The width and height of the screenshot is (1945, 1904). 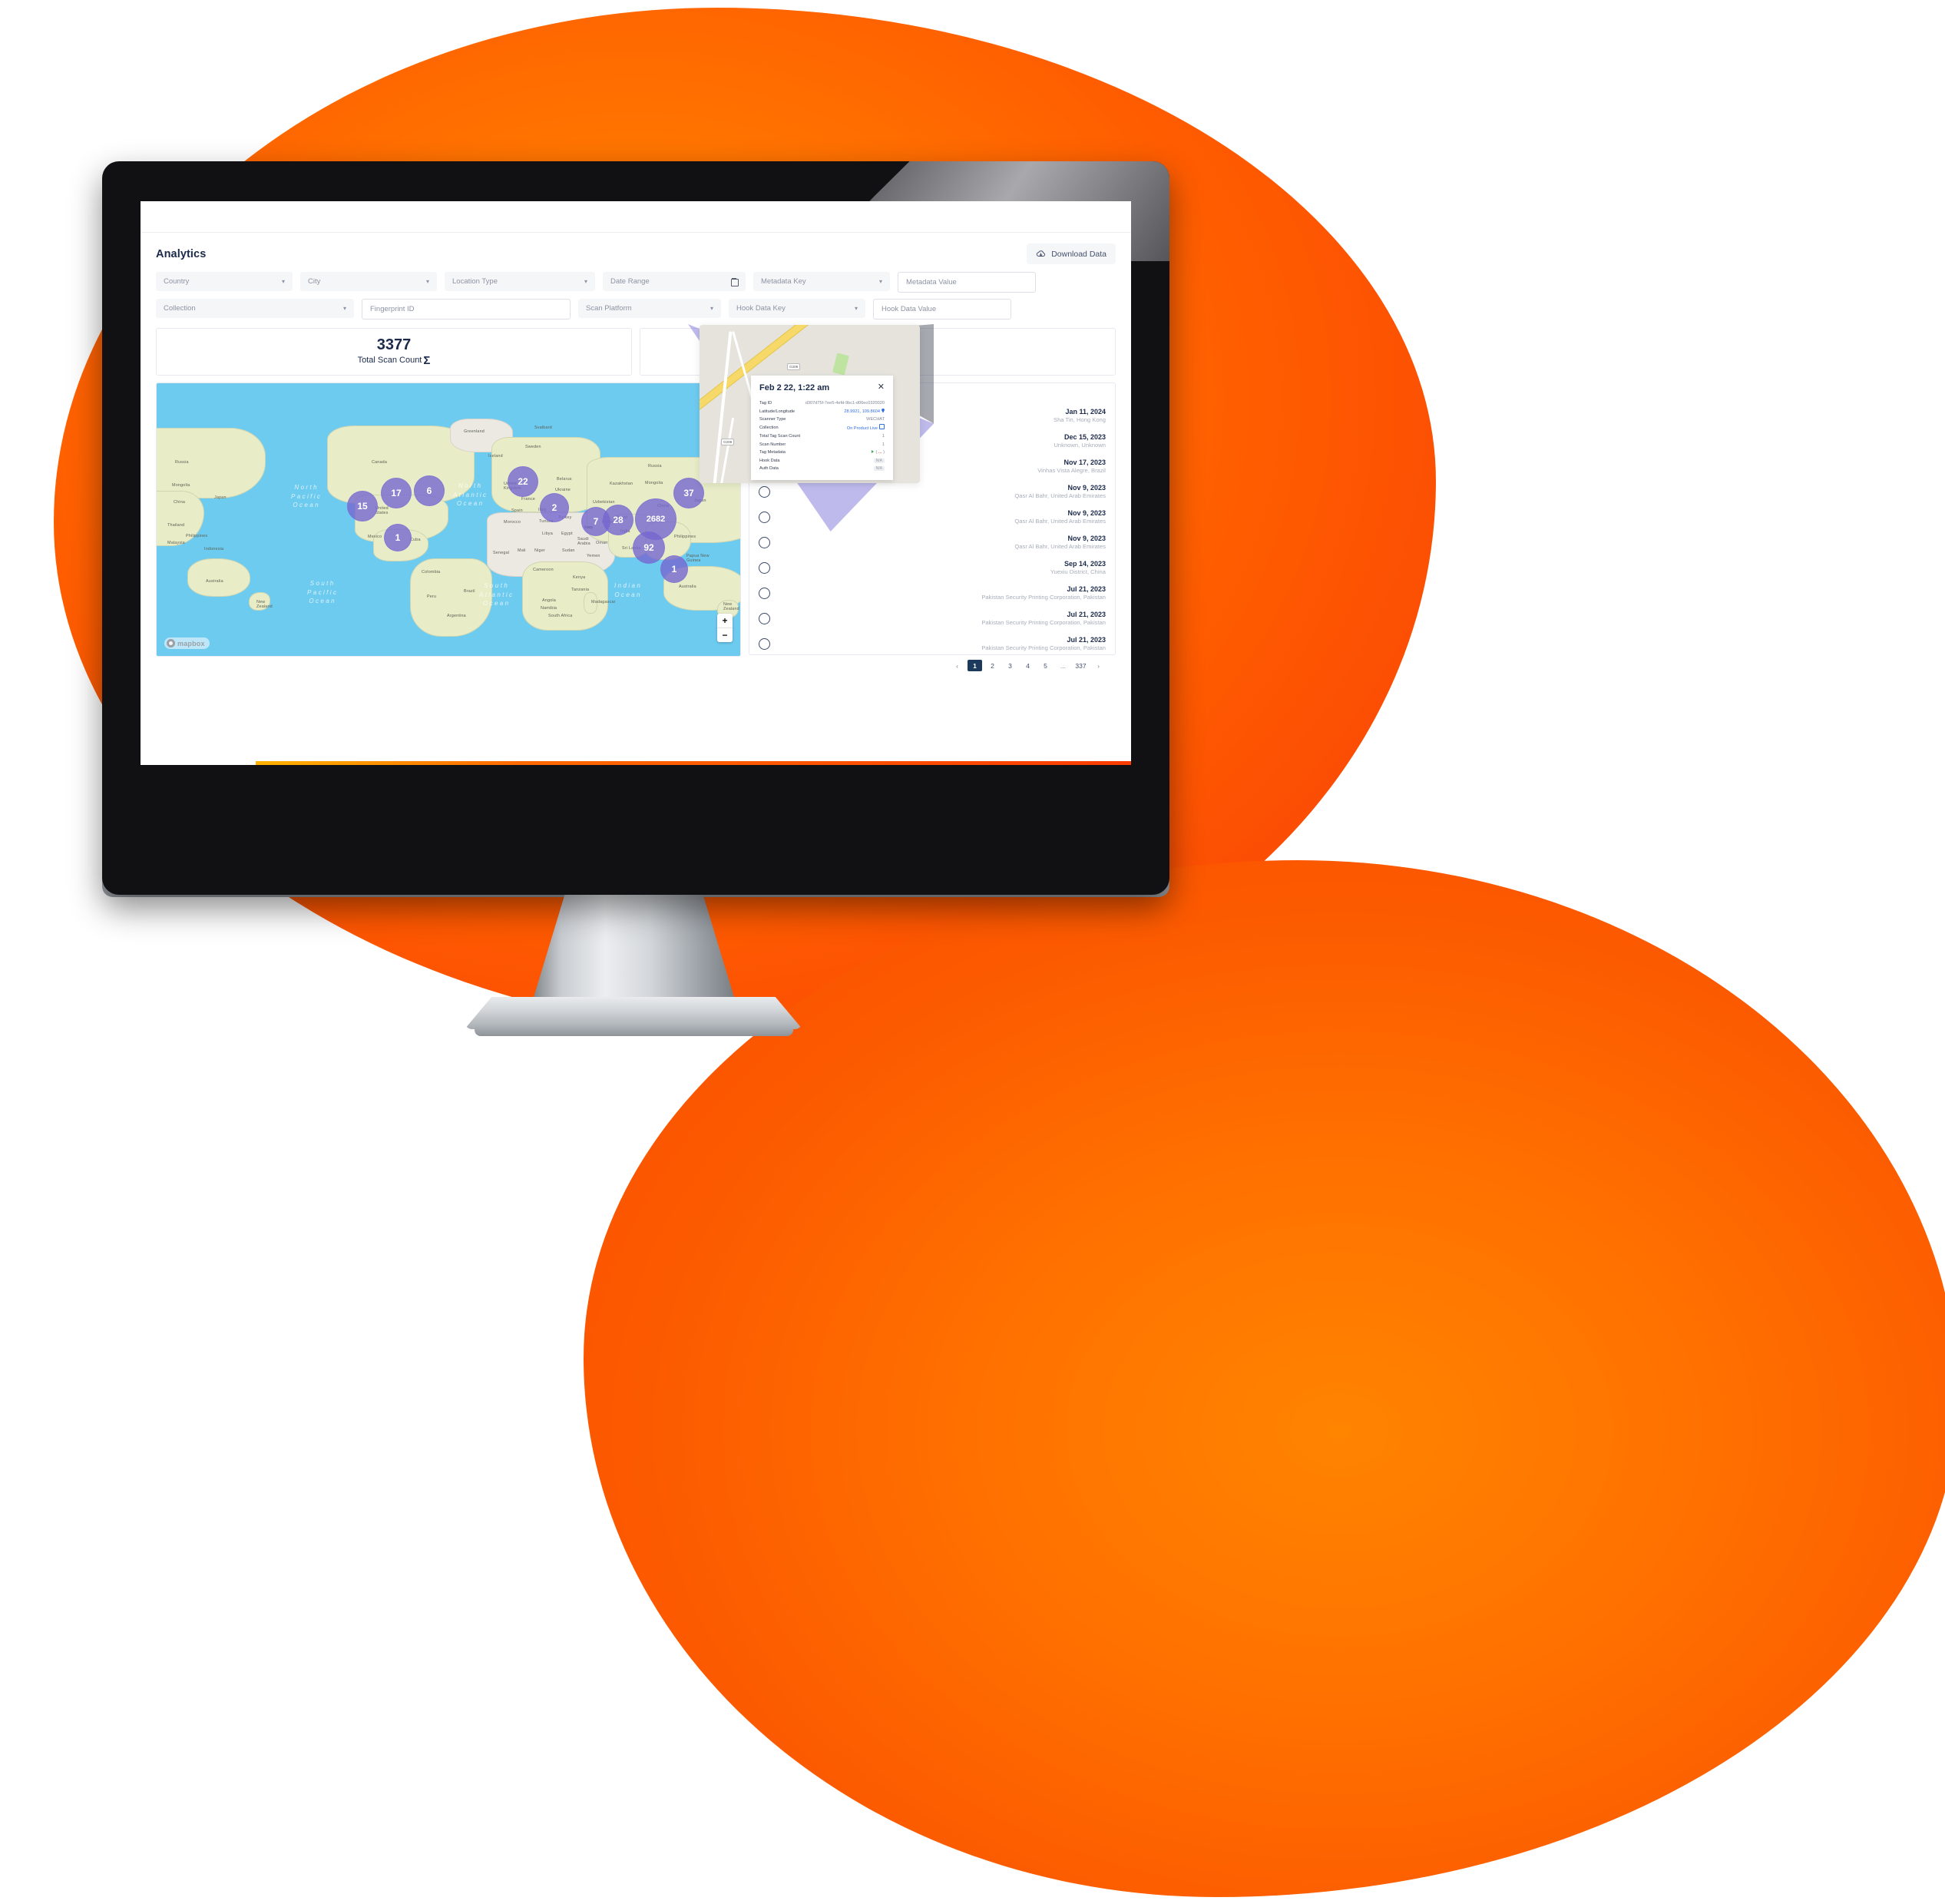 What do you see at coordinates (840, 365) in the screenshot?
I see `inset-park` at bounding box center [840, 365].